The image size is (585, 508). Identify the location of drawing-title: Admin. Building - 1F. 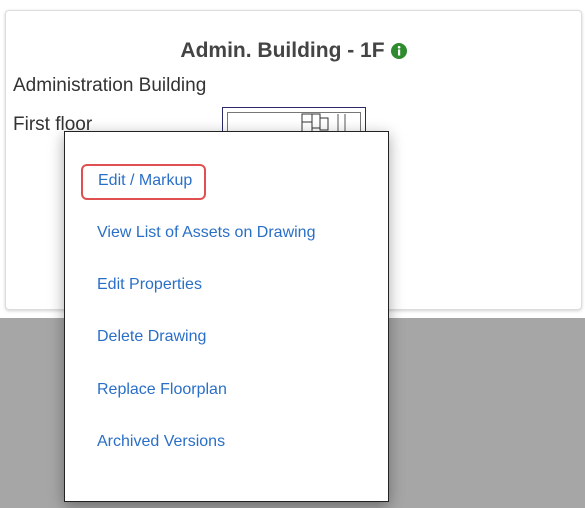
(282, 50).